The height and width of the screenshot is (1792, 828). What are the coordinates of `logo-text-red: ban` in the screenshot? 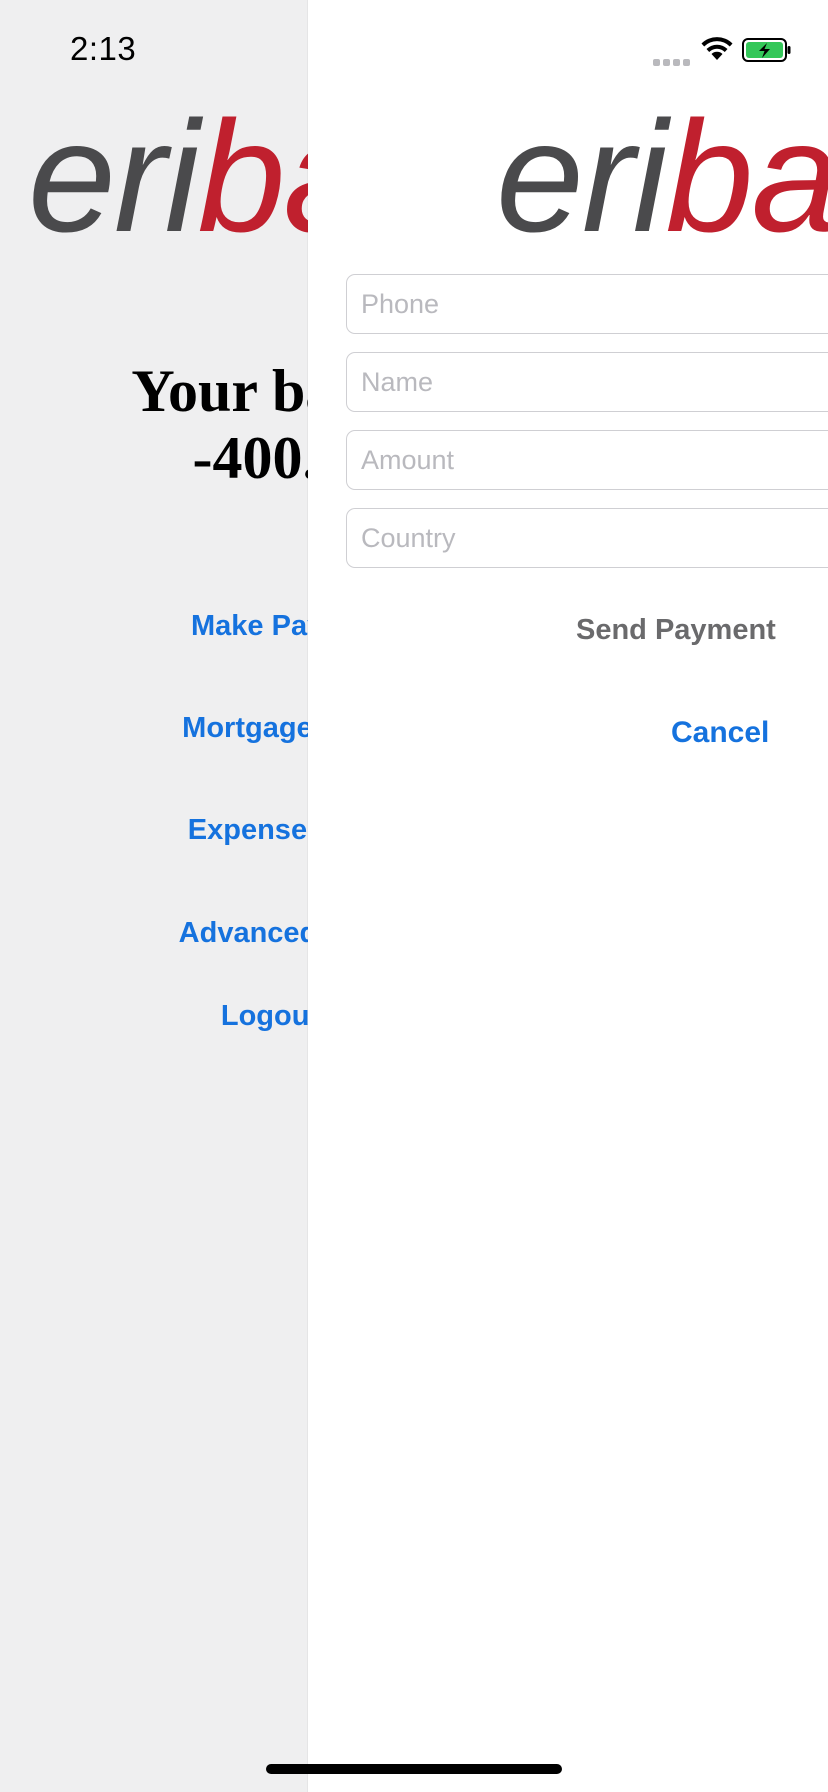 It's located at (746, 177).